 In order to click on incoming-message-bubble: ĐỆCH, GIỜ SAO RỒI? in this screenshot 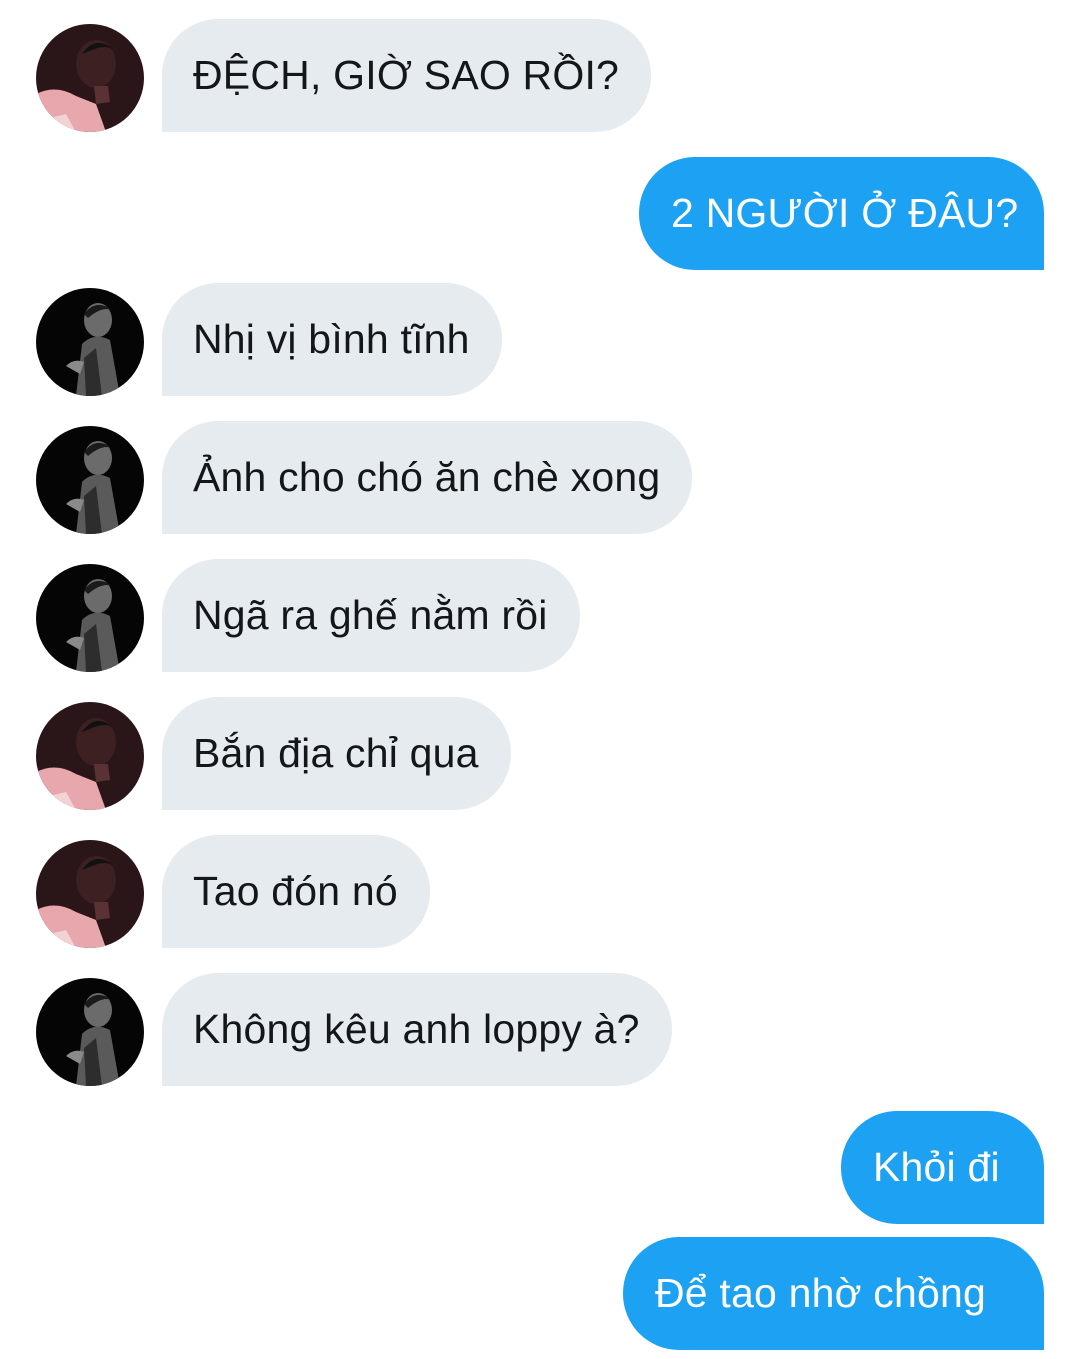, I will do `click(407, 75)`.